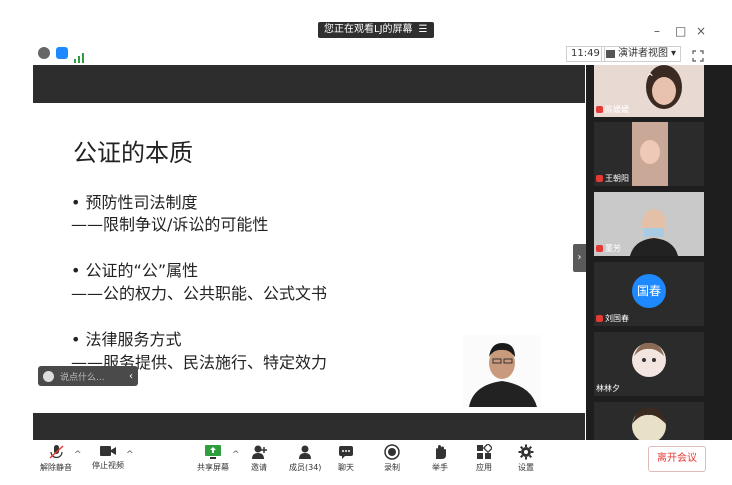 This screenshot has width=732, height=485. I want to click on stop-video-button: 停止视频, so click(108, 457).